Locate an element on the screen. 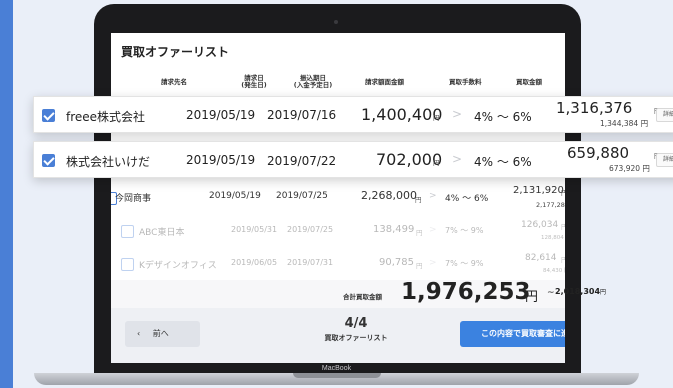  purchase-amount-max: 1,316,376 is located at coordinates (594, 108).